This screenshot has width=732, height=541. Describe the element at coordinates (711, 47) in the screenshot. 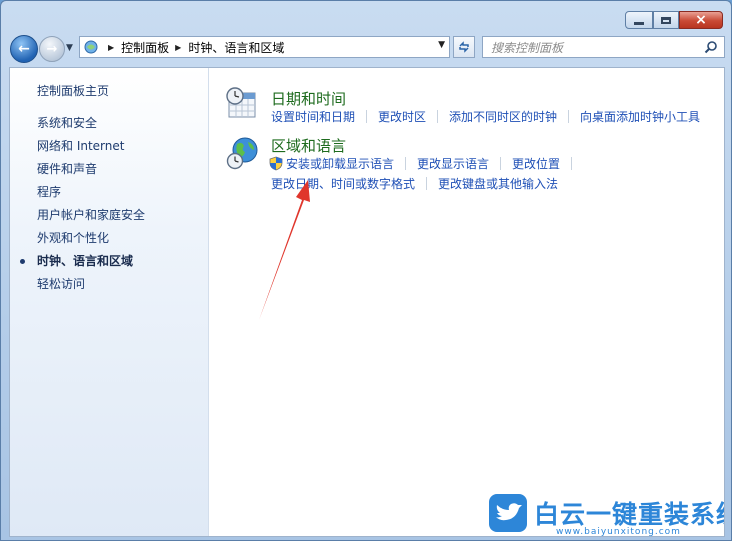

I see `search-icon` at that location.